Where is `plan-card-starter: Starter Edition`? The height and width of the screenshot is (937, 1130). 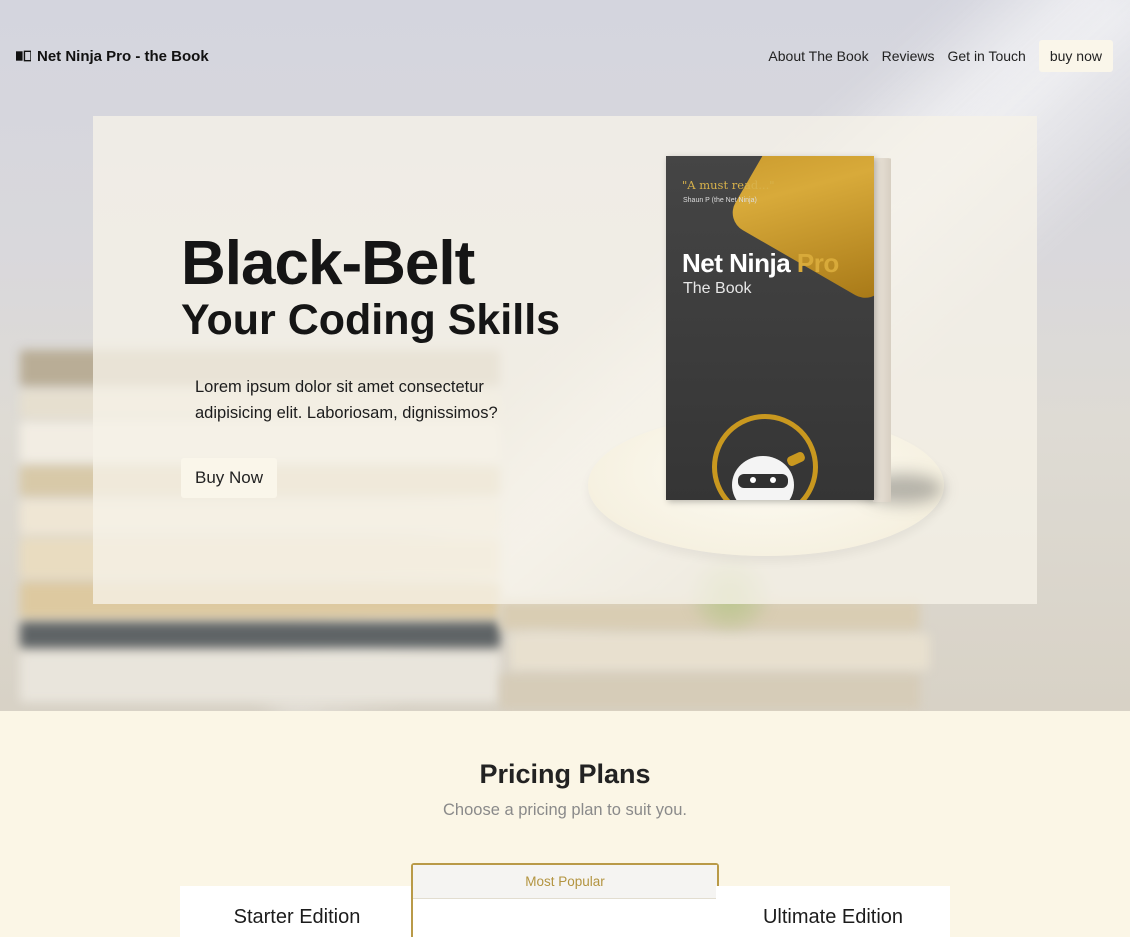 plan-card-starter: Starter Edition is located at coordinates (297, 911).